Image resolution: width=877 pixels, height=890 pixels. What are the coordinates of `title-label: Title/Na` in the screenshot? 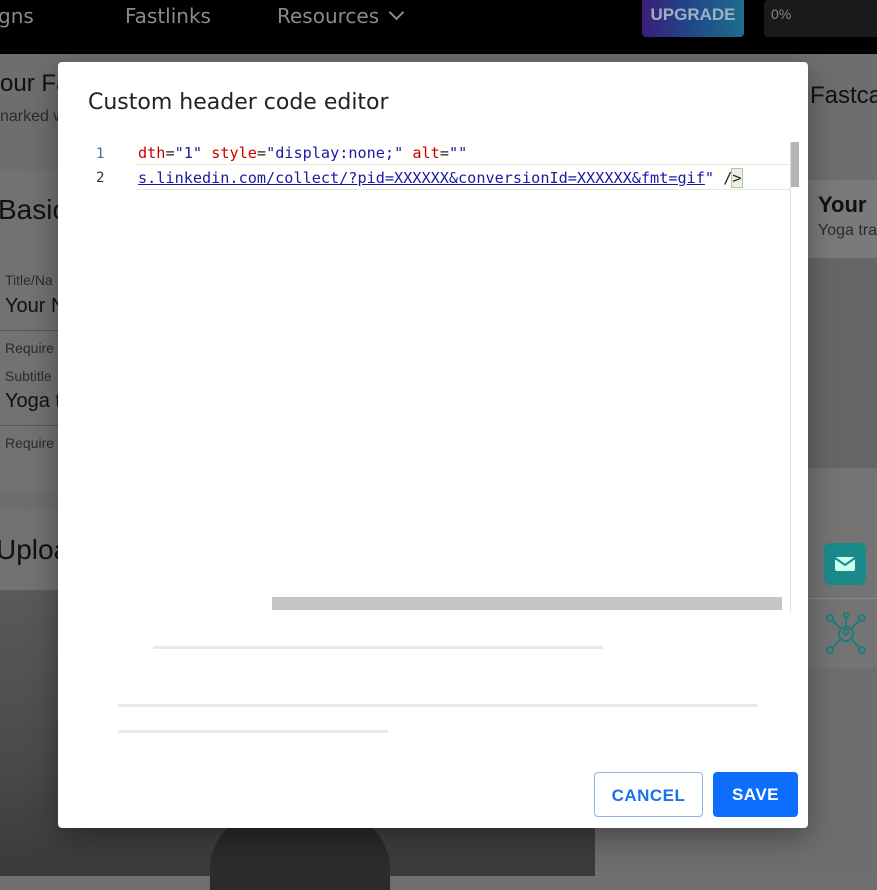 It's located at (29, 280).